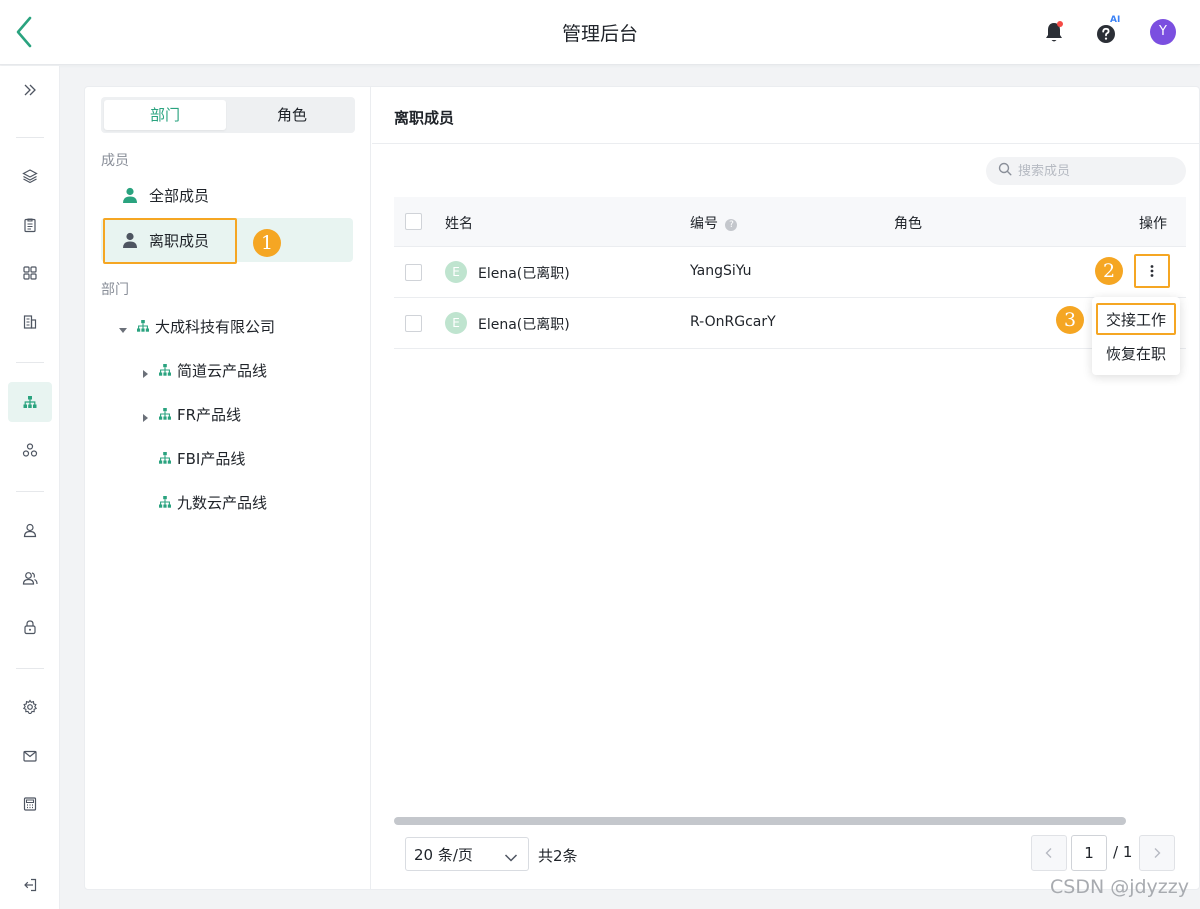 The width and height of the screenshot is (1200, 909). I want to click on tree-label: 大成科技有限公司, so click(215, 326).